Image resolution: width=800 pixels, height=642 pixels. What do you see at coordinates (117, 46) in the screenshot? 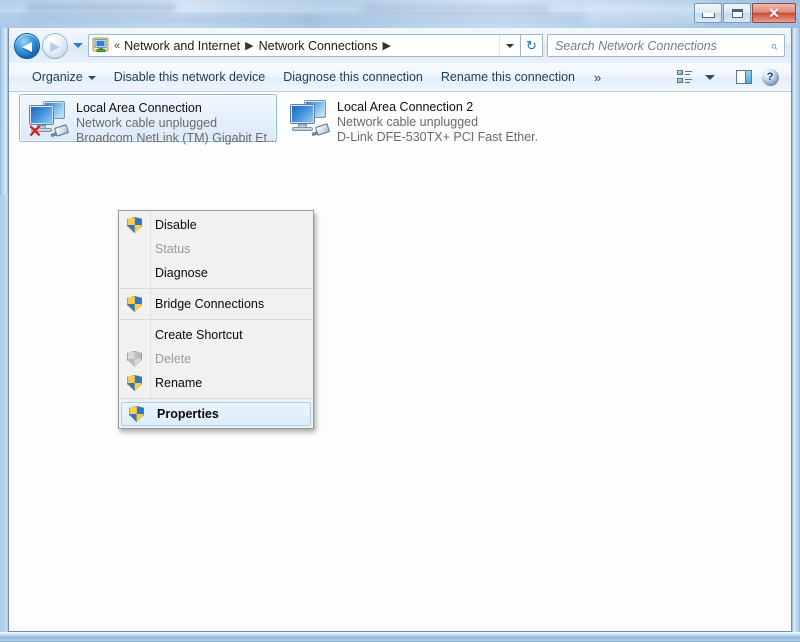
I see `breadcrumb-overflow-chevrons: «` at bounding box center [117, 46].